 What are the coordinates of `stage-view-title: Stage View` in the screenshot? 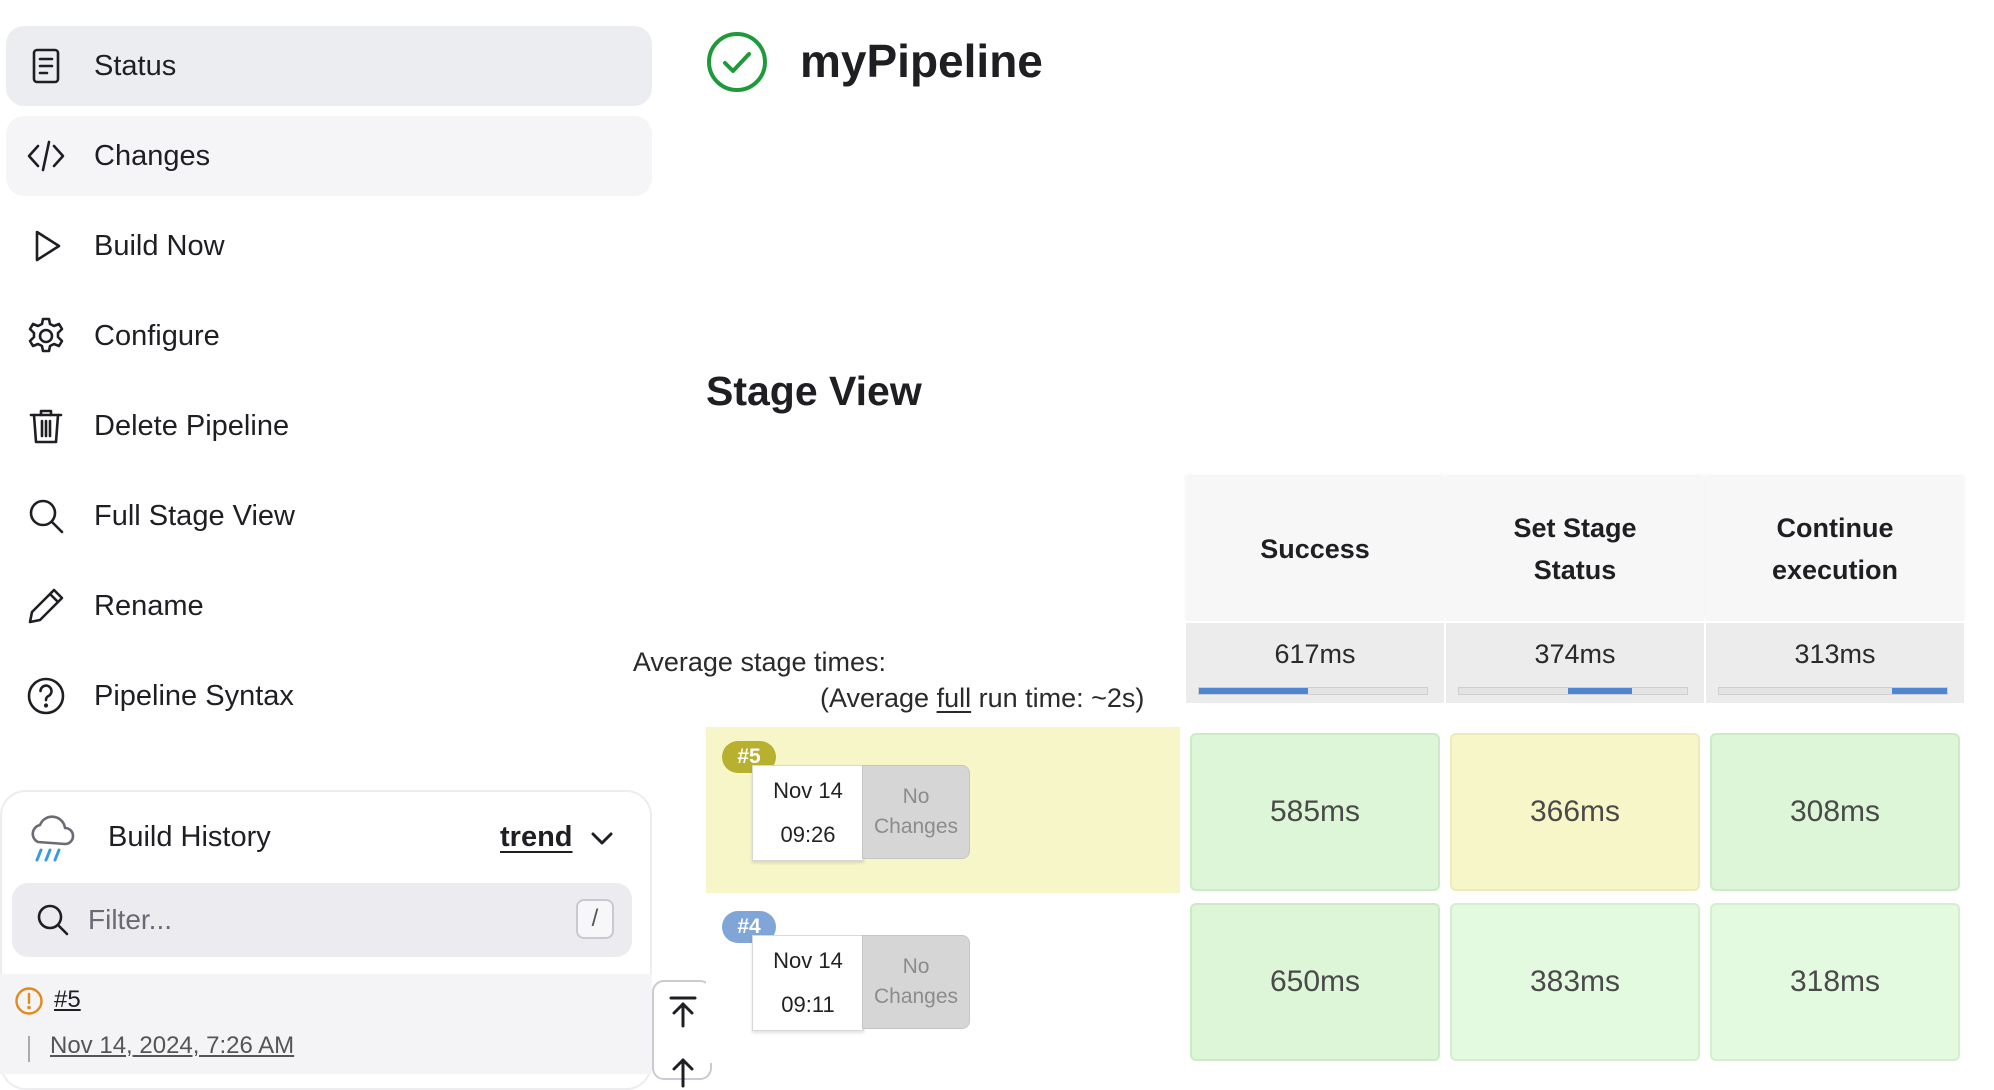 It's located at (814, 391).